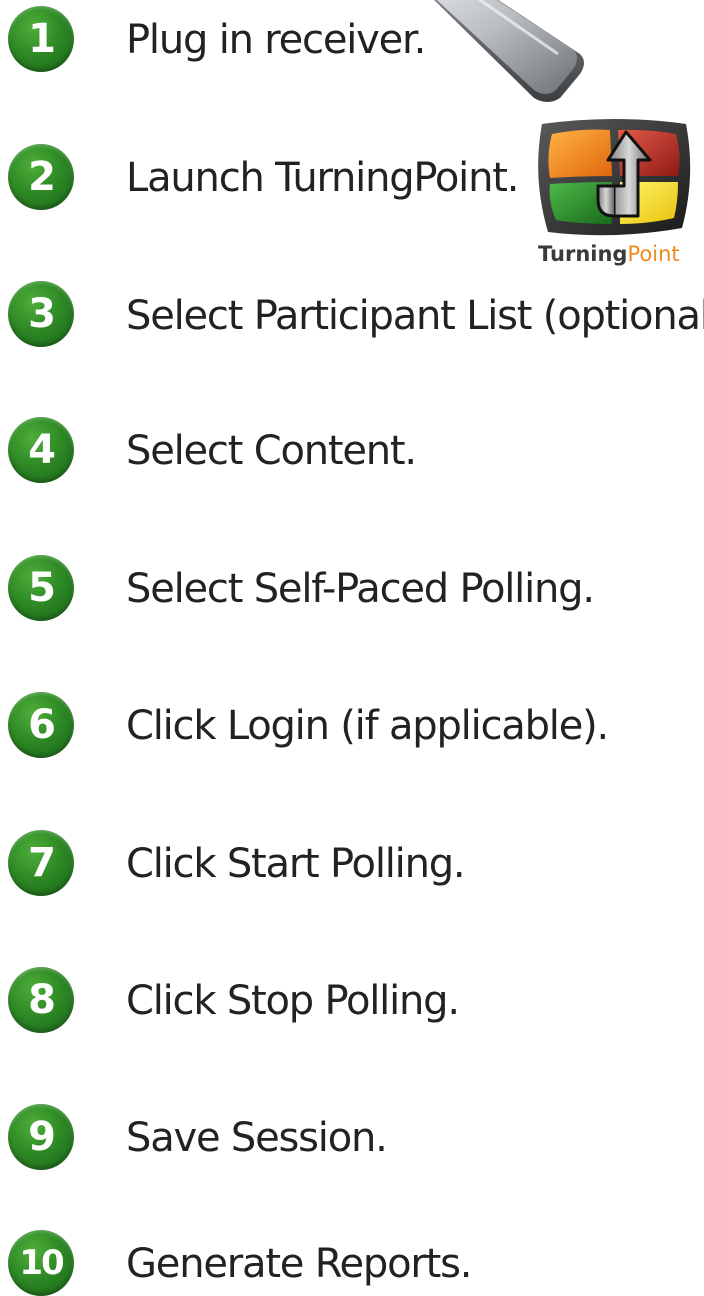 Image resolution: width=704 pixels, height=1296 pixels. I want to click on step-text: Click Login (if applicable)., so click(367, 726).